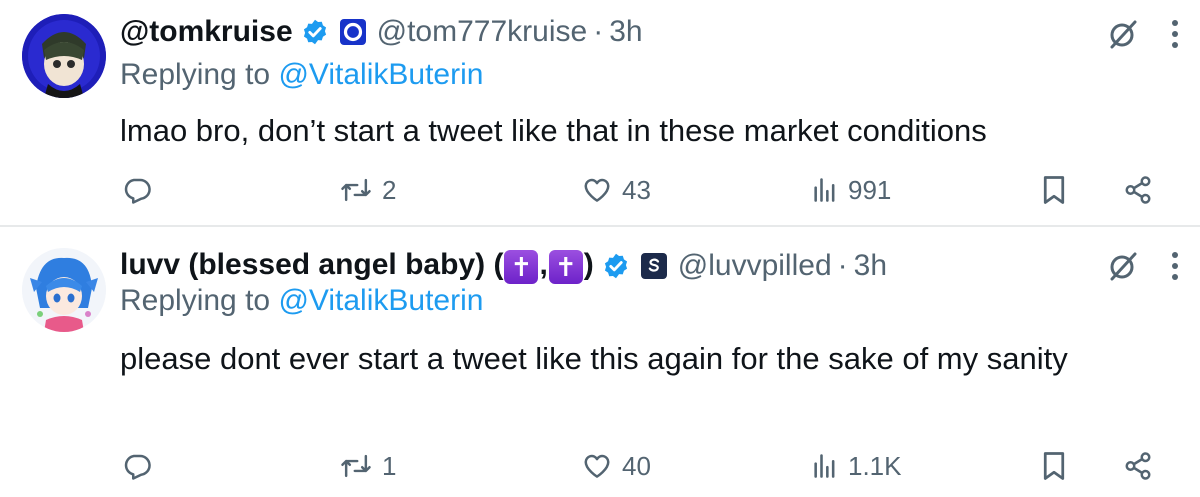 Image resolution: width=1200 pixels, height=497 pixels. I want to click on retweet-count: 2, so click(389, 189).